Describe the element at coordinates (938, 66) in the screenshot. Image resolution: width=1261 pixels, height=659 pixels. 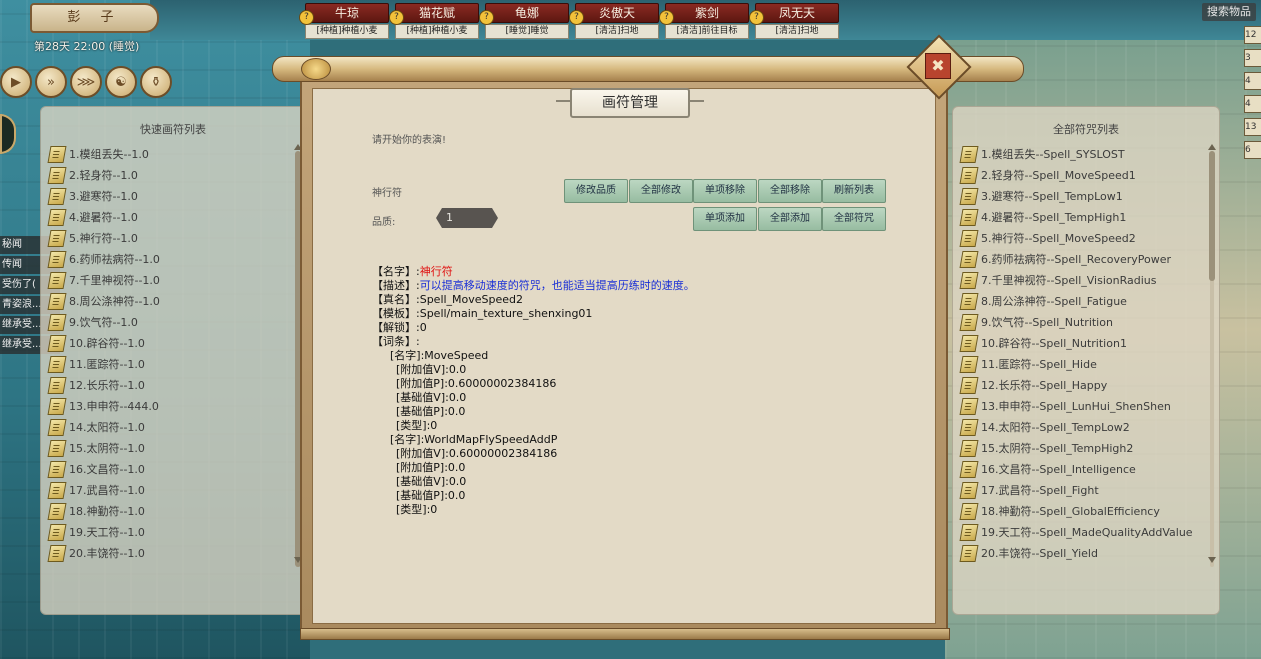
I see `close-icon: ✖` at that location.